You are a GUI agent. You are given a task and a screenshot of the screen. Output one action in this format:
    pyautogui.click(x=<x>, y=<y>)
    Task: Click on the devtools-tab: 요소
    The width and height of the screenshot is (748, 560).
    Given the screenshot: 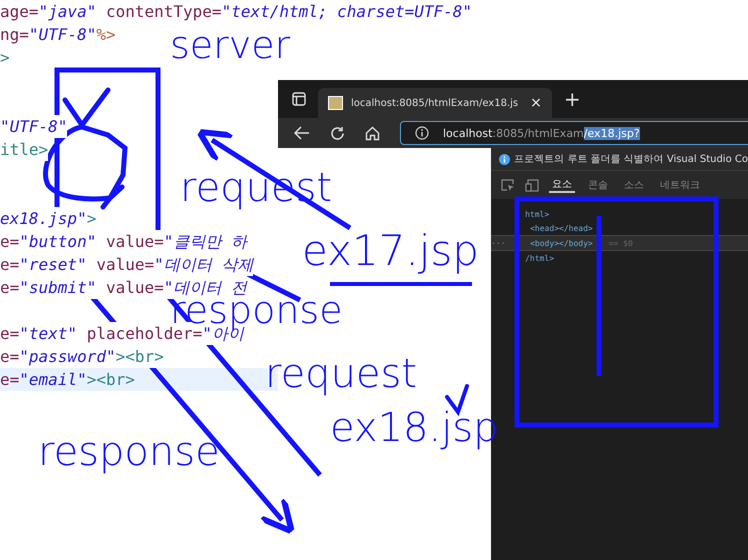 What is the action you would take?
    pyautogui.click(x=562, y=185)
    